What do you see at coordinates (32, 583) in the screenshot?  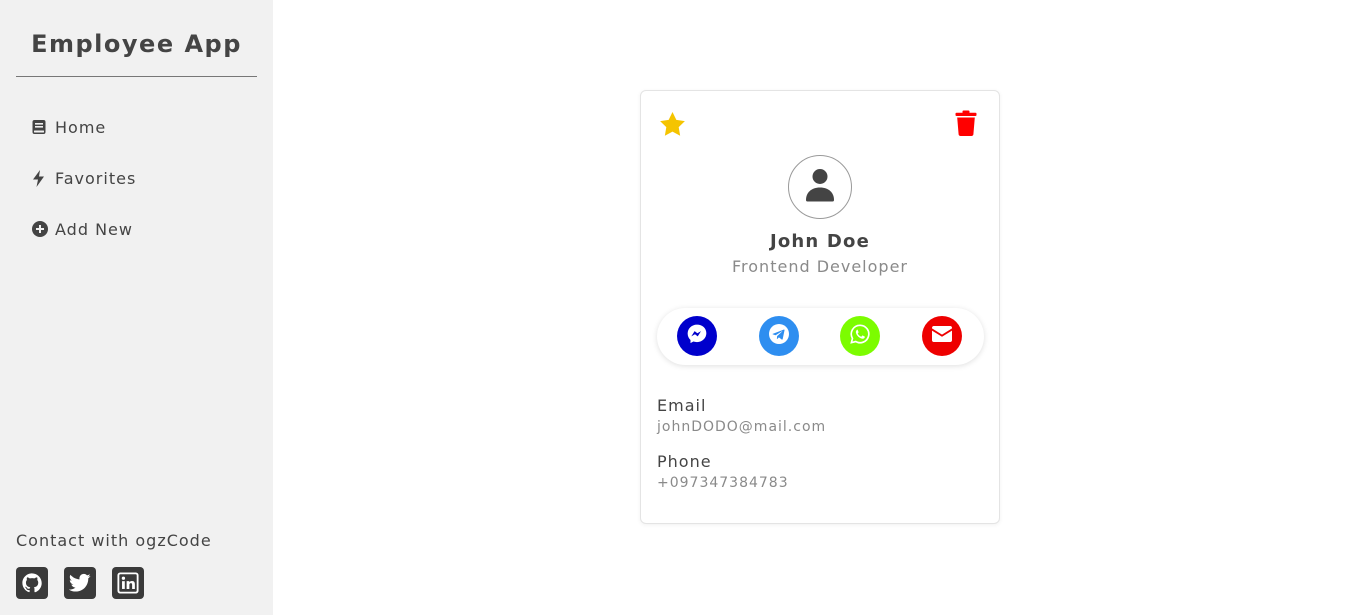 I see `github-icon` at bounding box center [32, 583].